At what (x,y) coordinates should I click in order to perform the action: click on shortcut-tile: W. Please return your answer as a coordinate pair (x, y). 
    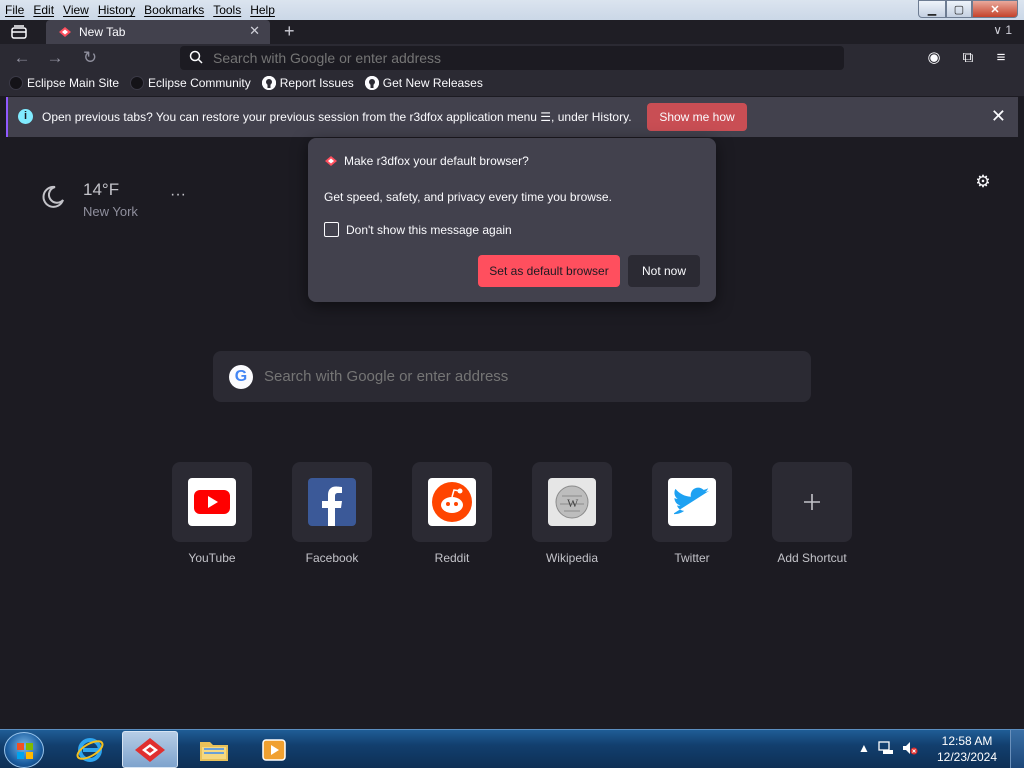
    Looking at the image, I should click on (572, 502).